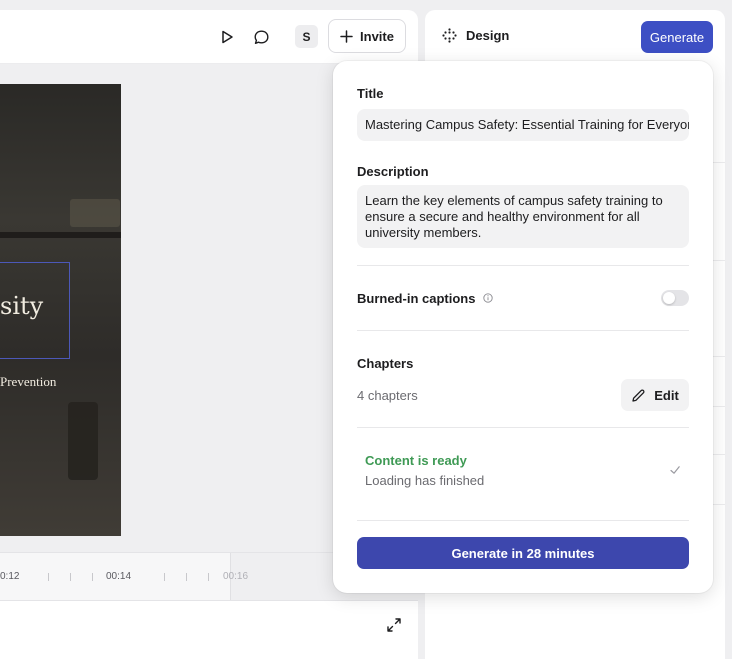 The width and height of the screenshot is (732, 659). Describe the element at coordinates (60, 235) in the screenshot. I see `slide-background-shelf` at that location.